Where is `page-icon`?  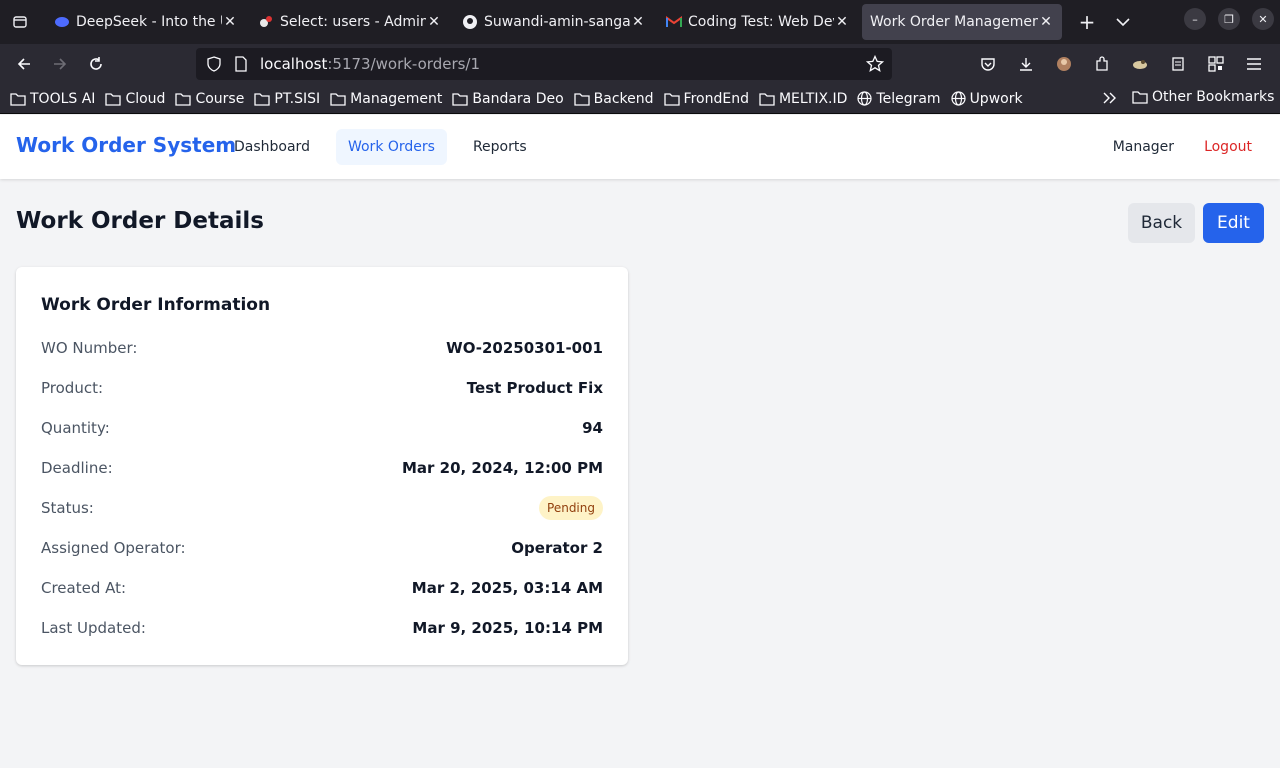
page-icon is located at coordinates (241, 64).